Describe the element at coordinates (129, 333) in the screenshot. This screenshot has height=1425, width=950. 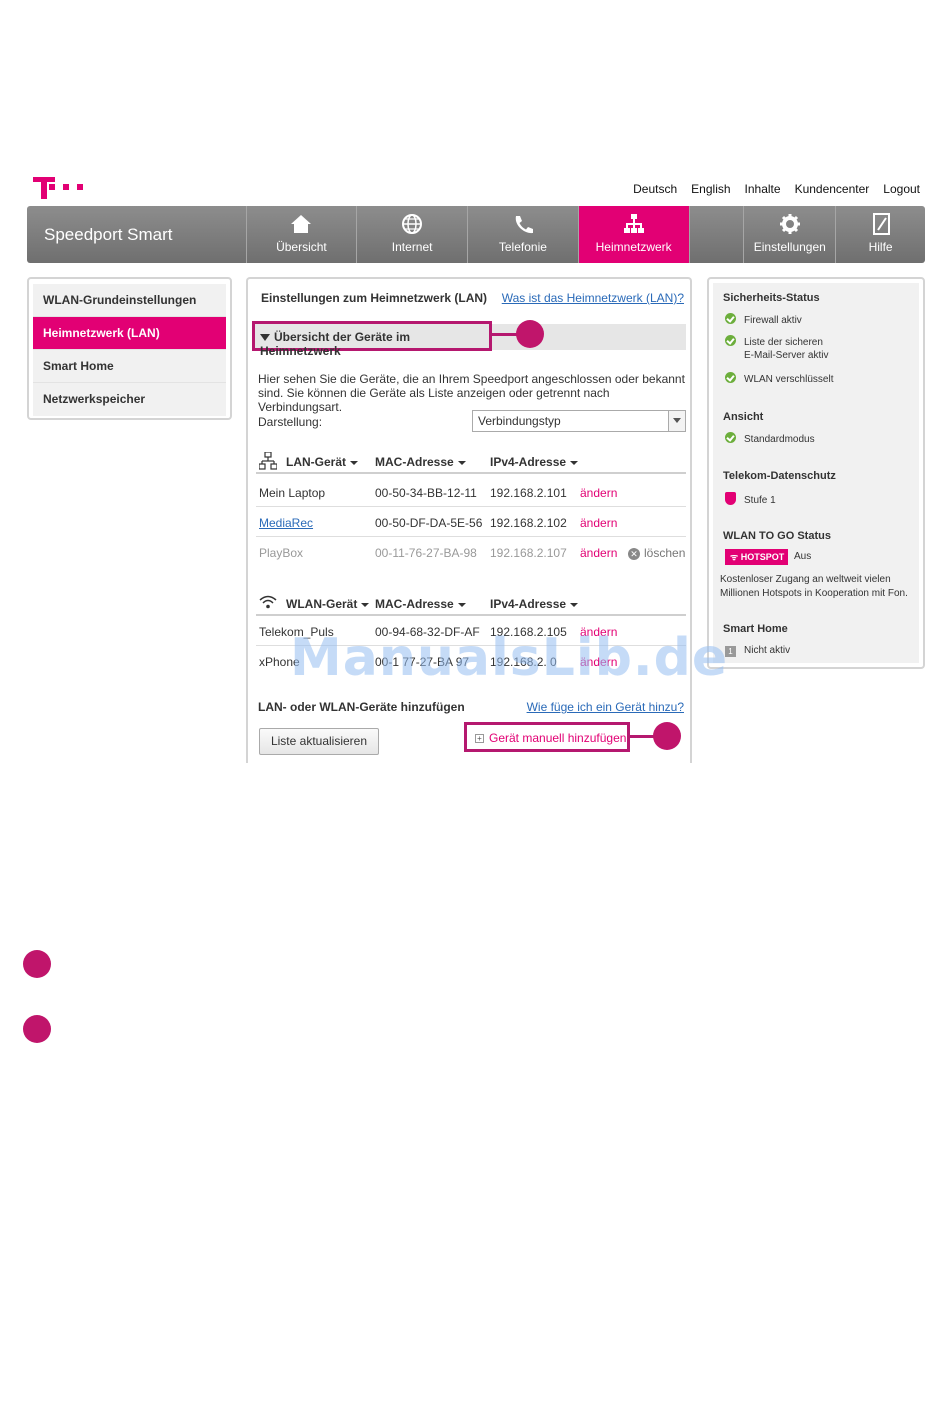
I see `sidebar-item-heimnetzwerk-lan: Heimnetzwerk (LAN)` at that location.